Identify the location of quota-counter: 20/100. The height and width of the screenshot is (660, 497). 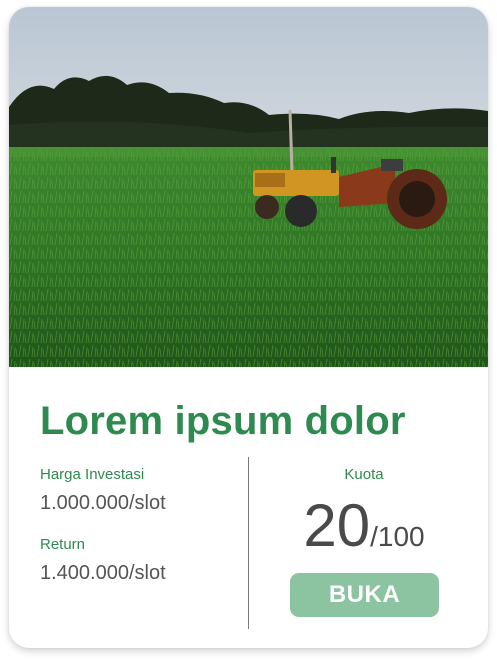
(364, 525).